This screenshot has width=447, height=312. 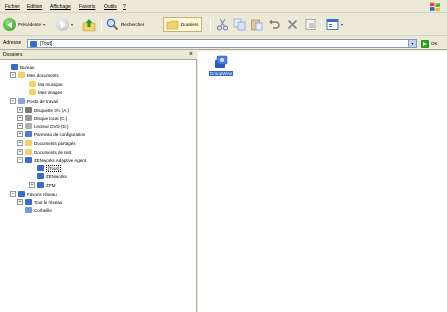 What do you see at coordinates (51, 134) in the screenshot?
I see `tree-item: + Panneau de configuration` at bounding box center [51, 134].